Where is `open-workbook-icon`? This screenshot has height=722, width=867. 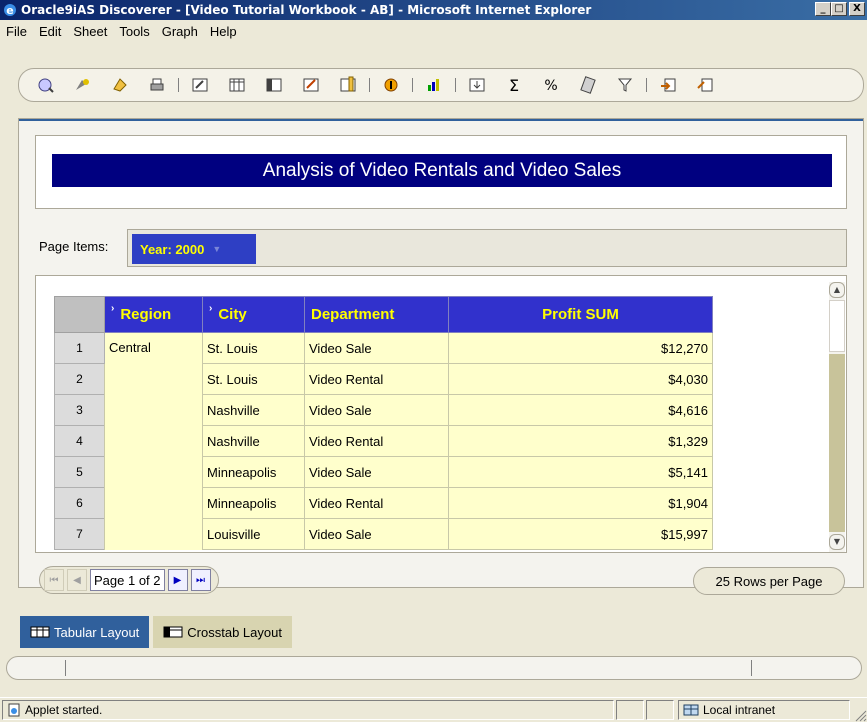 open-workbook-icon is located at coordinates (83, 85).